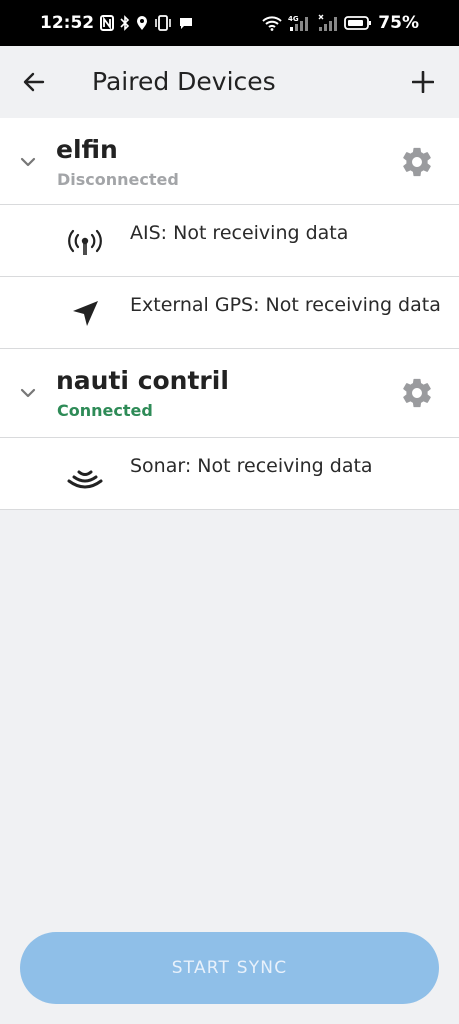 Image resolution: width=459 pixels, height=1024 pixels. What do you see at coordinates (125, 23) in the screenshot?
I see `bluetooth-icon` at bounding box center [125, 23].